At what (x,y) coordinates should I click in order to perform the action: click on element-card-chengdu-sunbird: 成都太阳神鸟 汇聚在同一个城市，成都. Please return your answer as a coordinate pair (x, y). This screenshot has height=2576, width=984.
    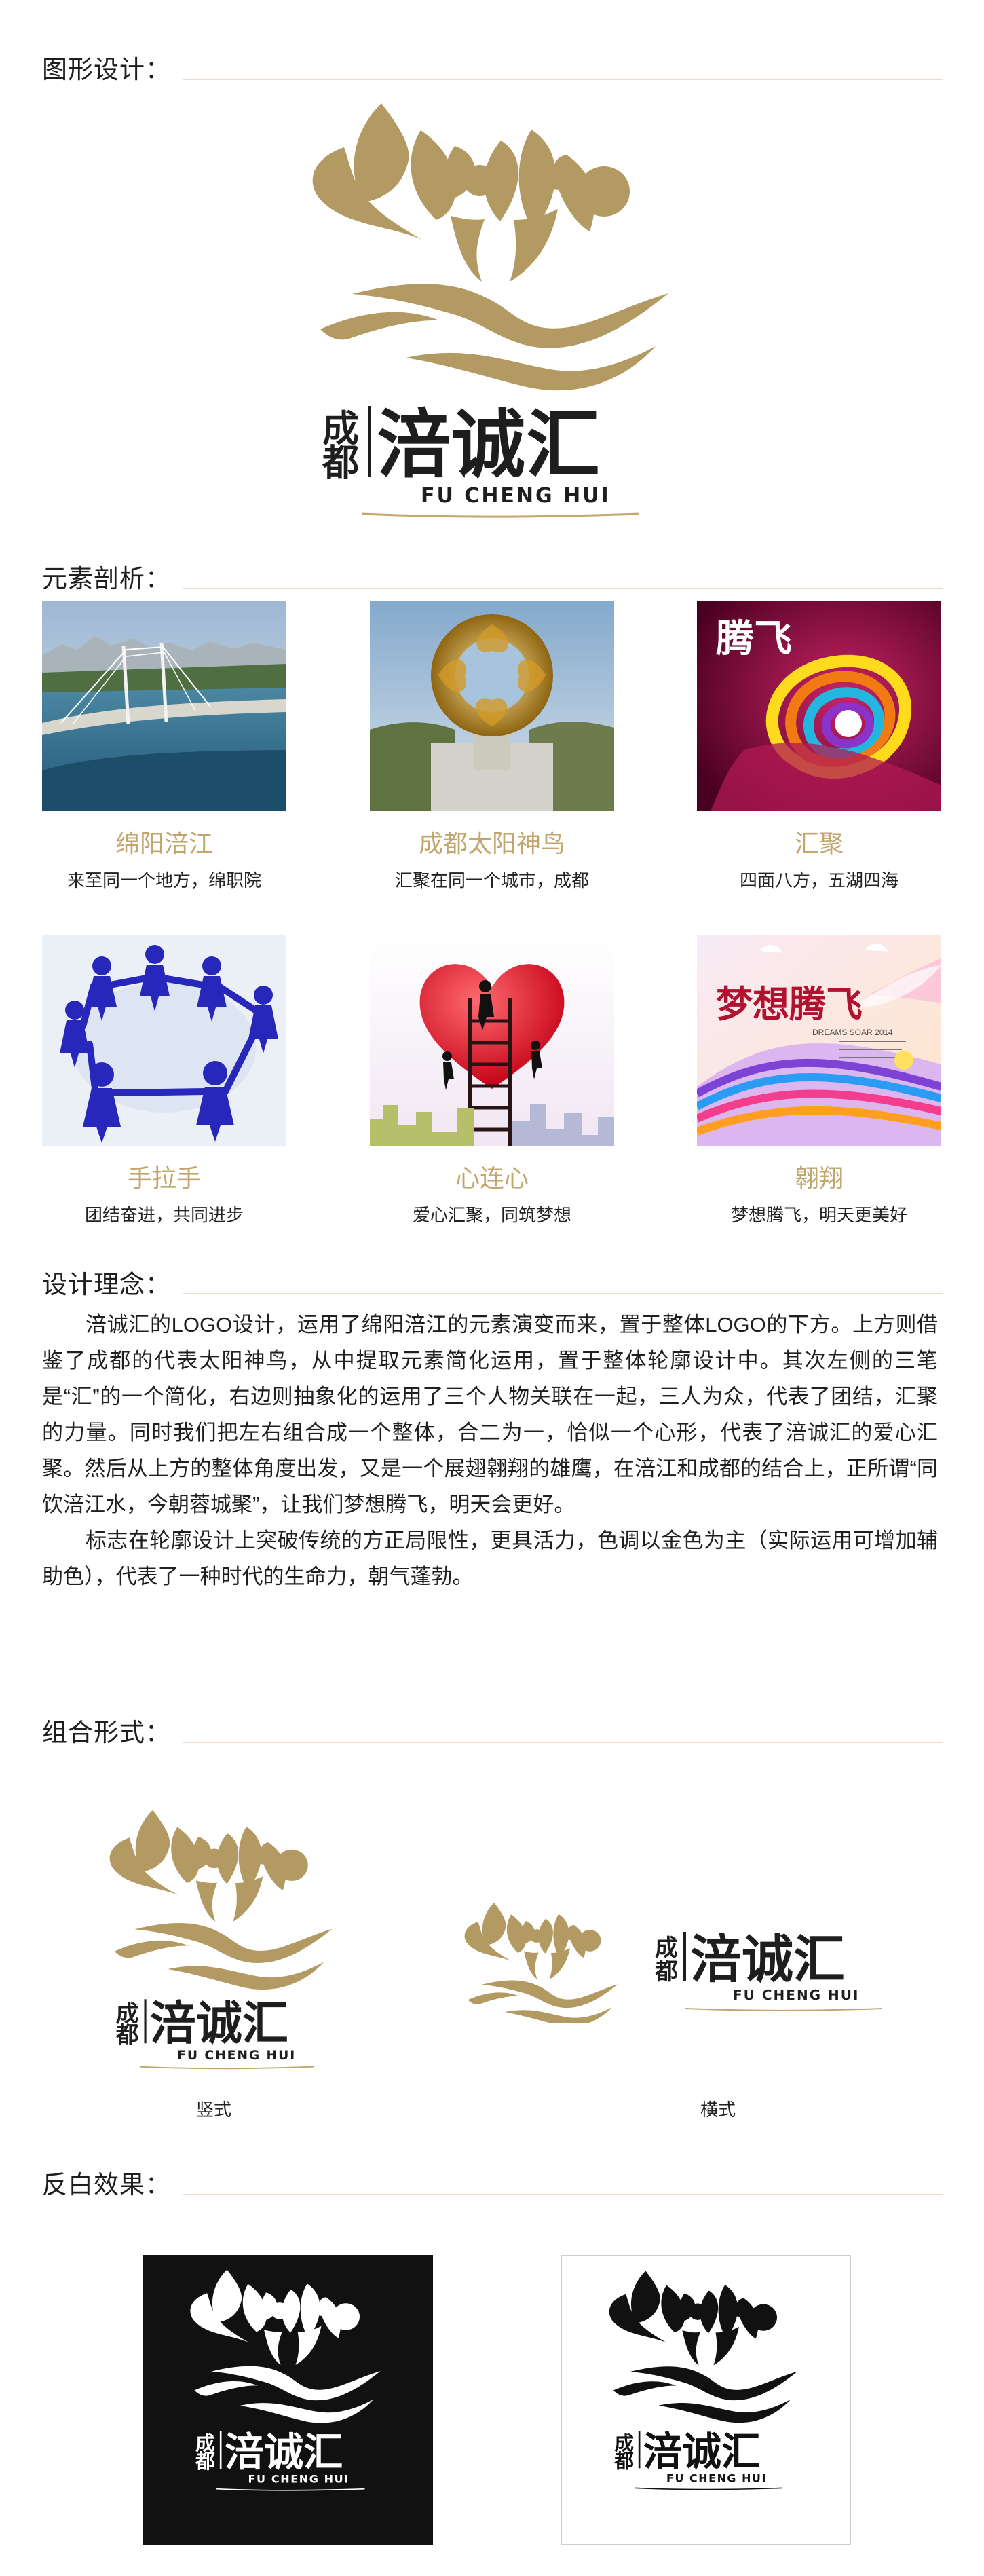
    Looking at the image, I should click on (492, 746).